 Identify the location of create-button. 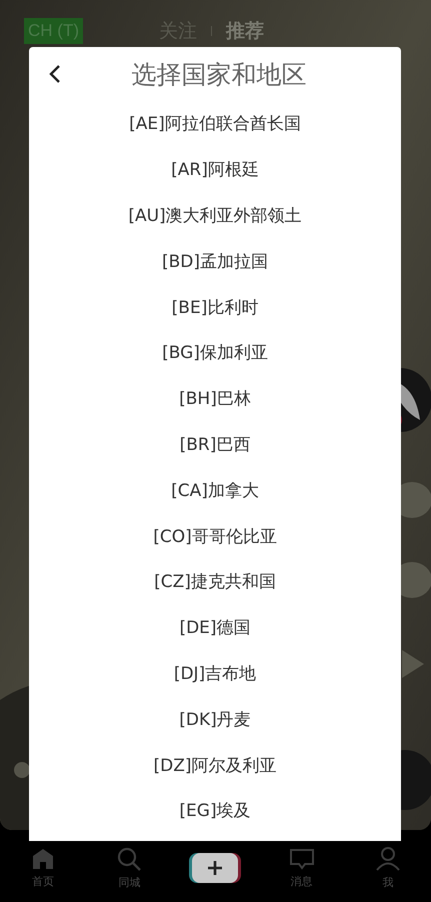
(215, 868).